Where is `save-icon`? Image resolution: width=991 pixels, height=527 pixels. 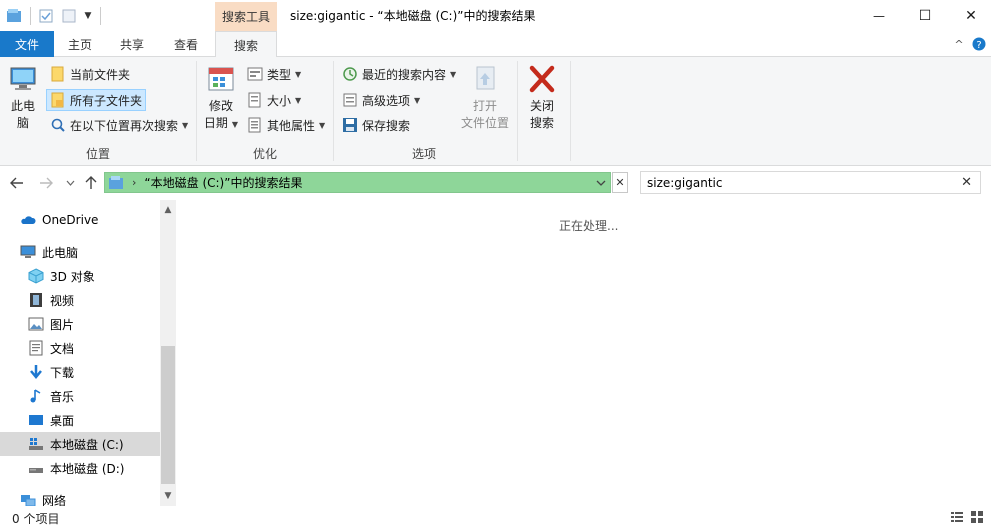
save-icon is located at coordinates (350, 125).